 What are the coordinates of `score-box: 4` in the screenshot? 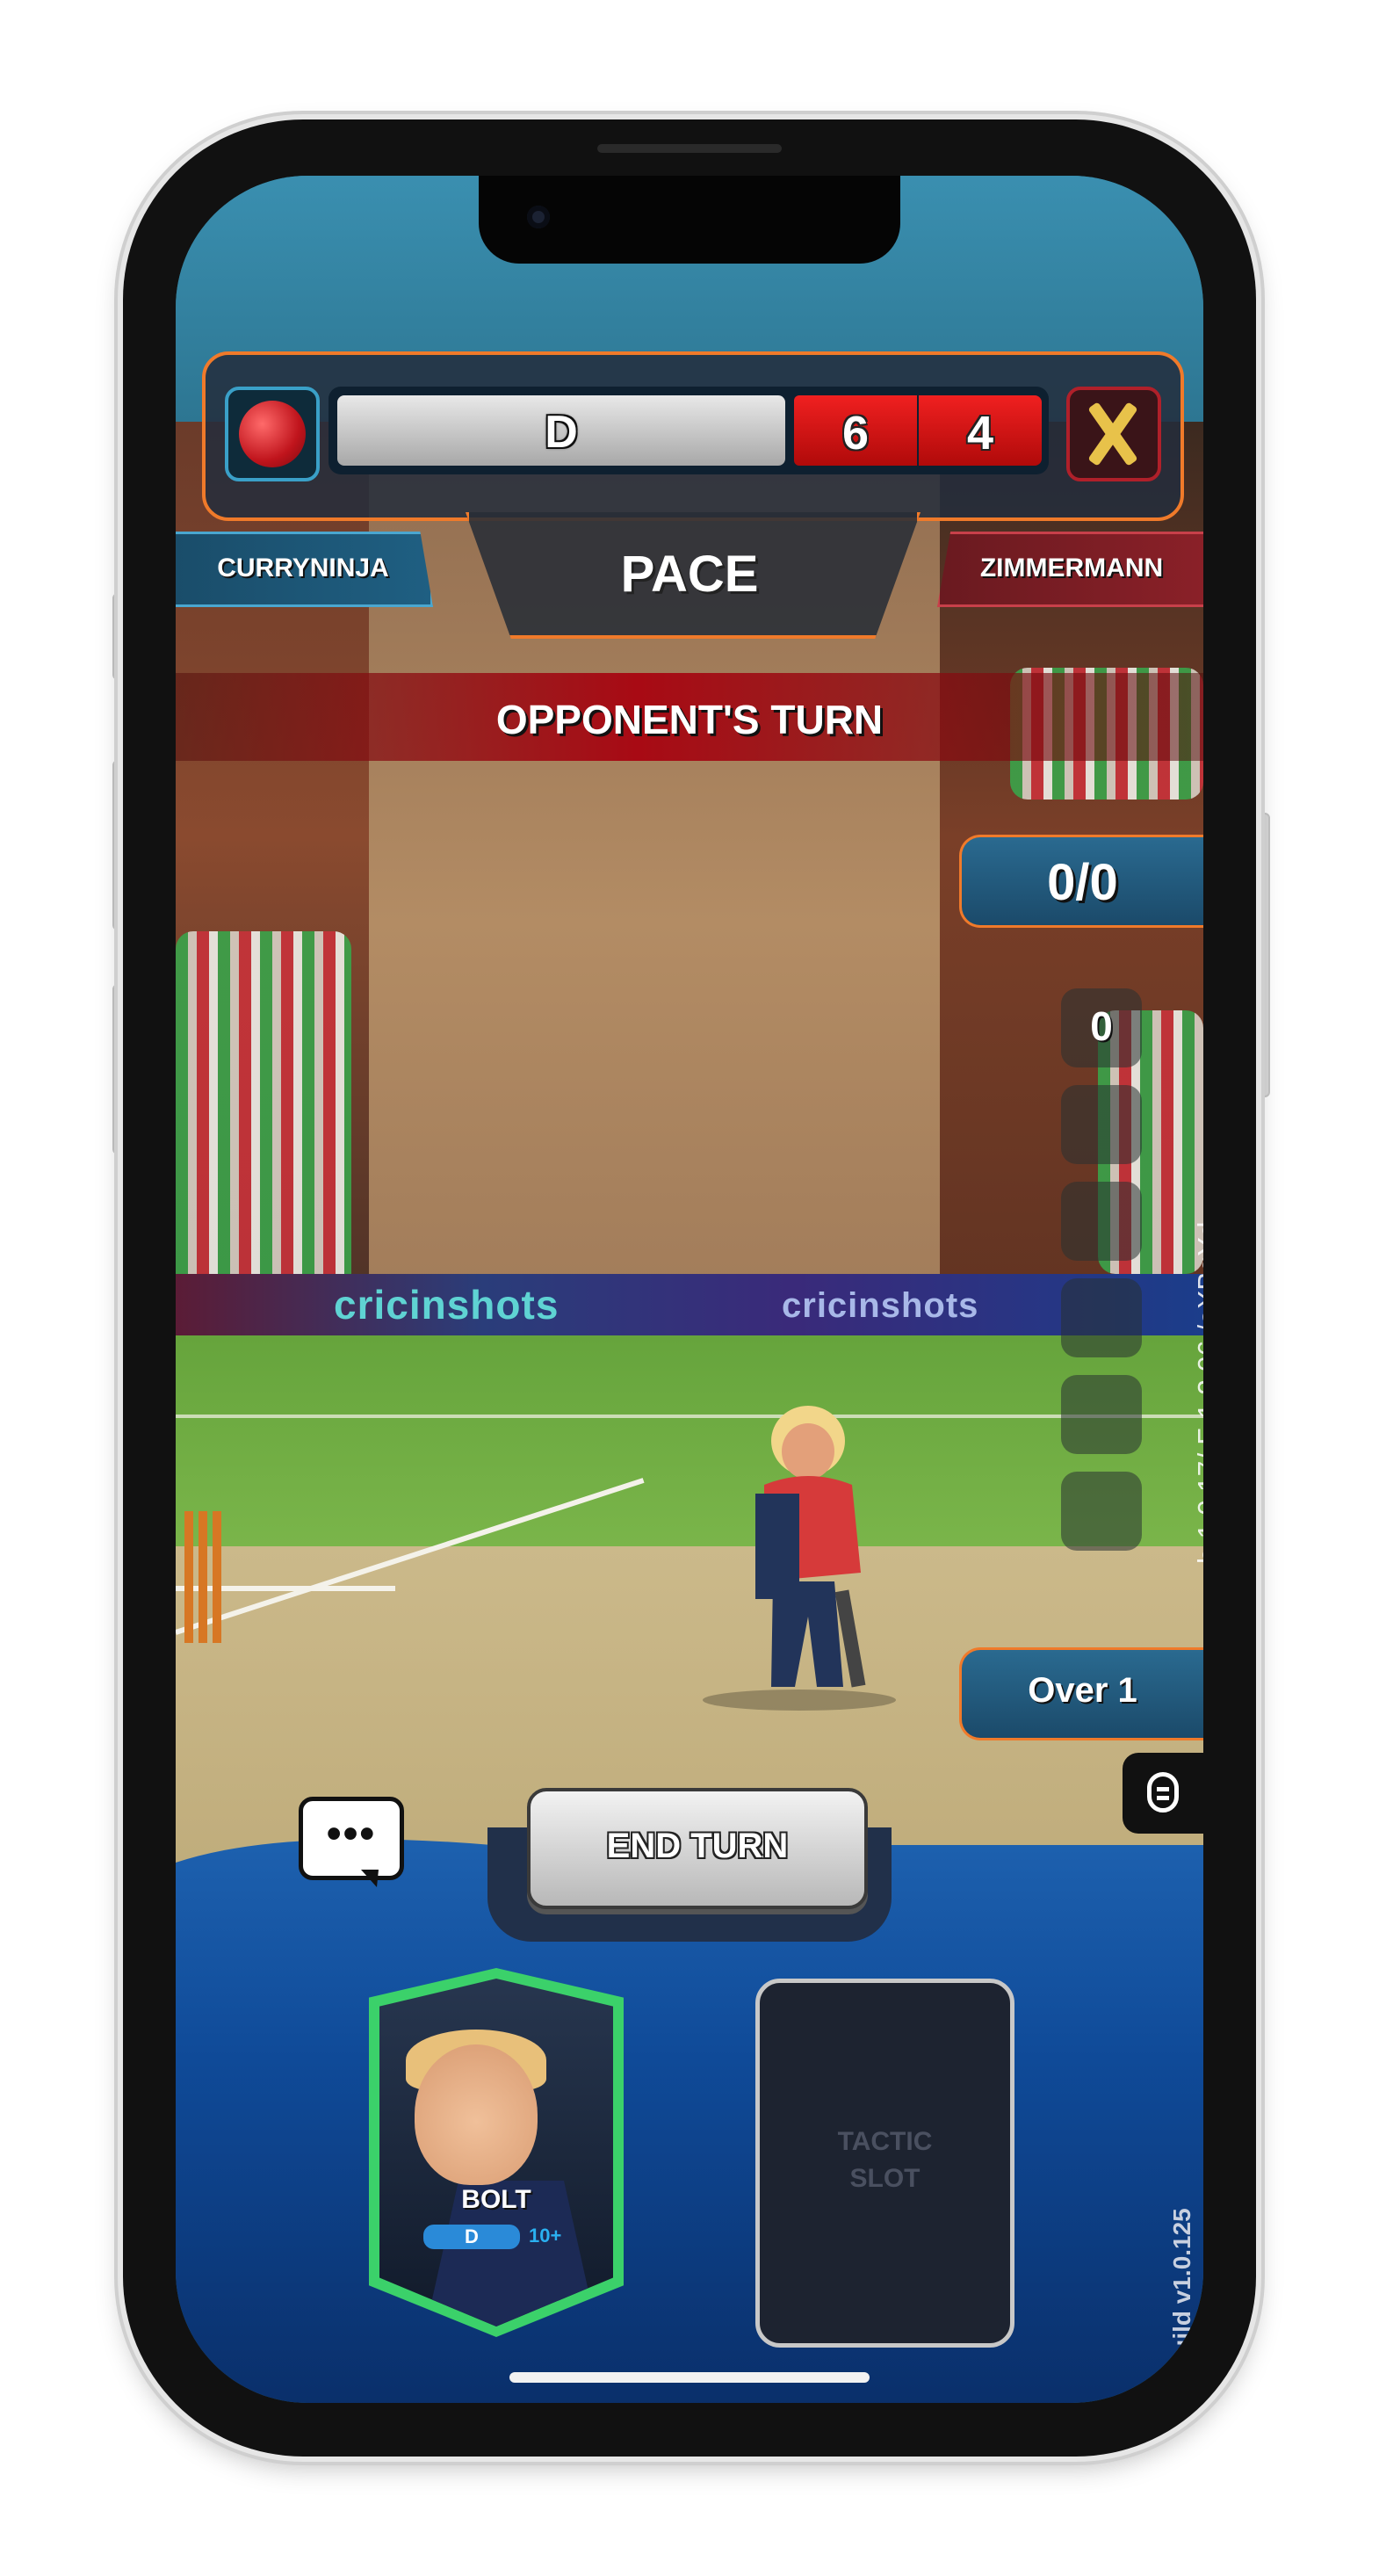 It's located at (981, 430).